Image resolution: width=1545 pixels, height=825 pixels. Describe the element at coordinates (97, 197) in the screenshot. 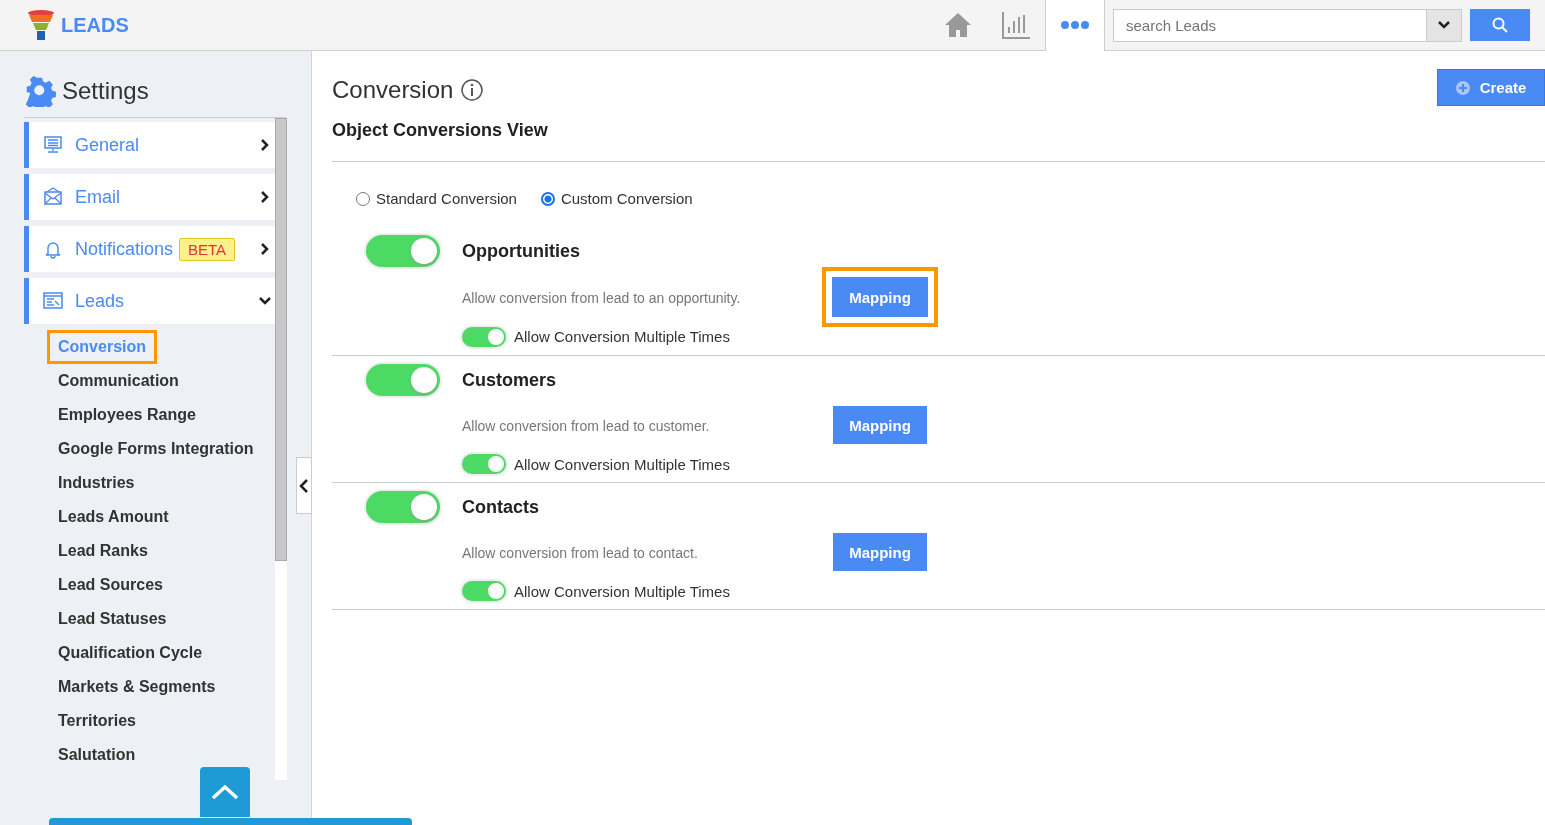

I see `sidebar-item-label: Email` at that location.